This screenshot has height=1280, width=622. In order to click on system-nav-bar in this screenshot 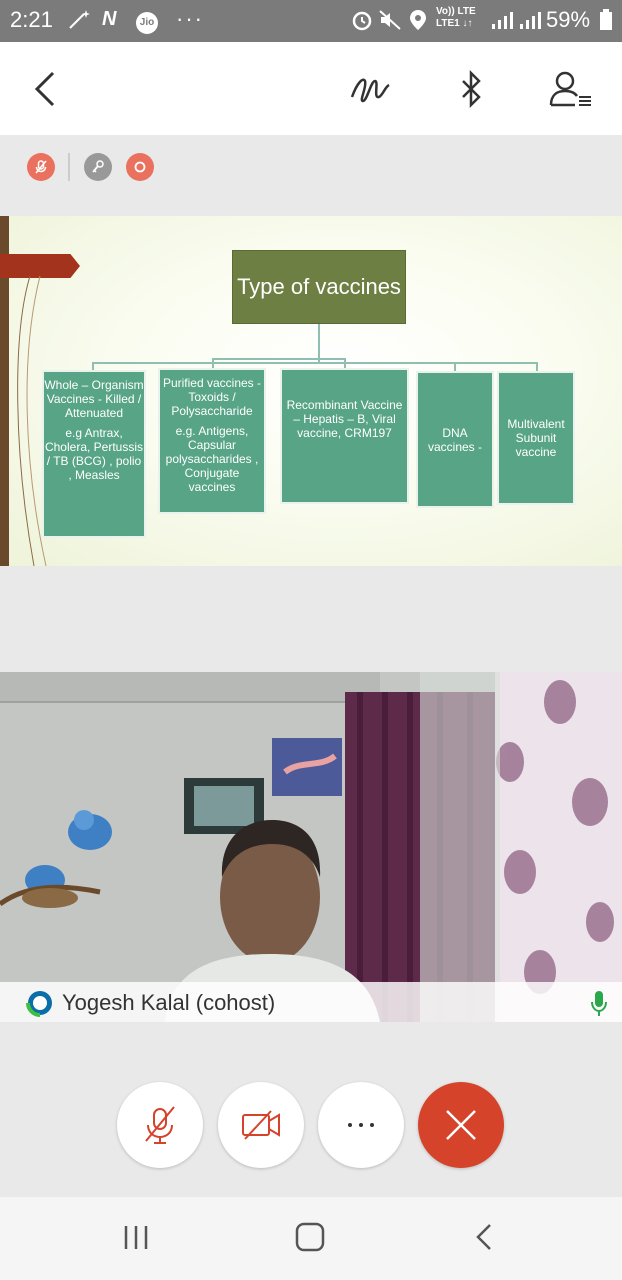, I will do `click(311, 1238)`.